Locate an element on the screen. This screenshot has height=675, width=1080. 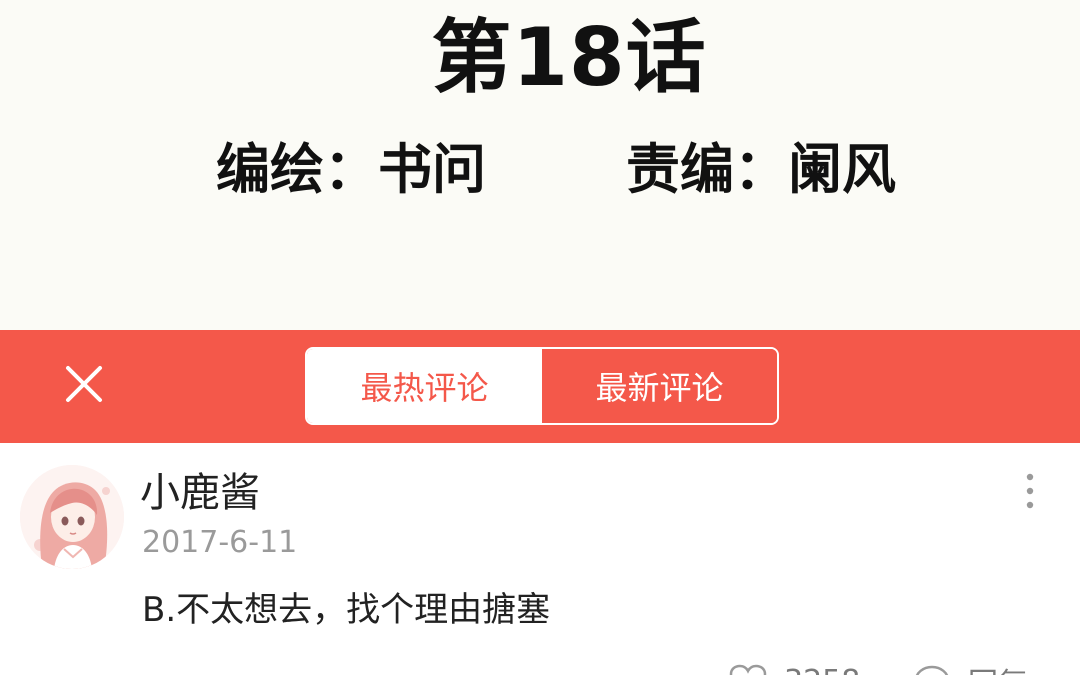
avatar is located at coordinates (72, 517).